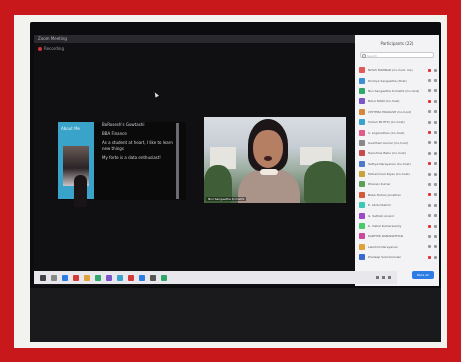 This screenshot has height=362, width=461. Describe the element at coordinates (40, 49) in the screenshot. I see `recording-dot-icon` at that location.